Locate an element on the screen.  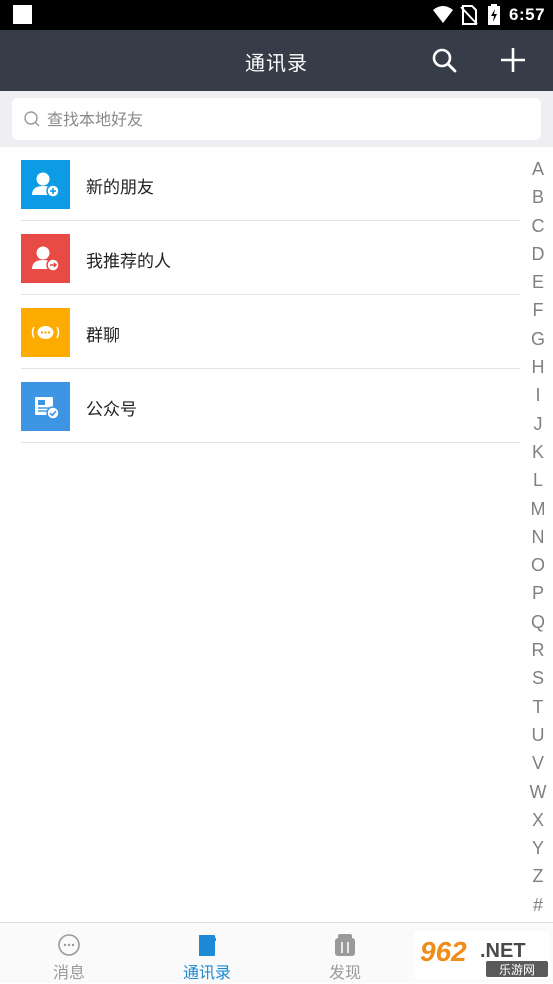
index-letter: N is located at coordinates (538, 537).